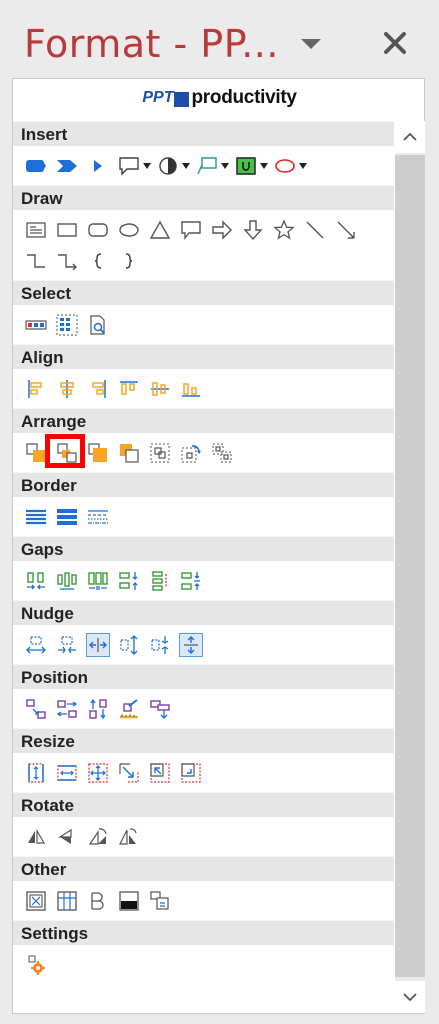  I want to click on triangle-right-icon, so click(98, 166).